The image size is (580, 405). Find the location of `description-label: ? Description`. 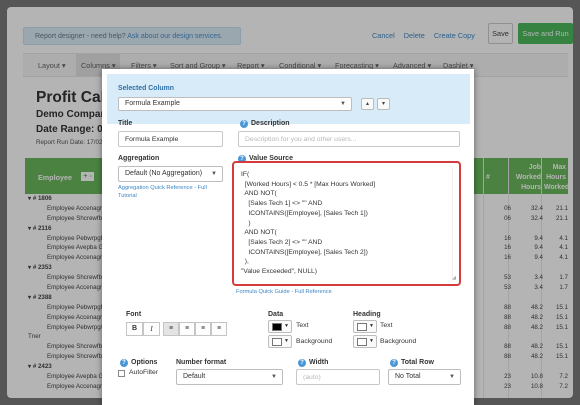

description-label: ? Description is located at coordinates (265, 124).